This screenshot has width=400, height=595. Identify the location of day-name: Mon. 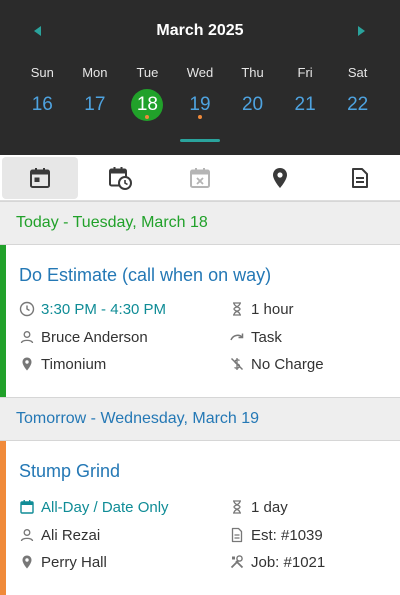
(95, 72).